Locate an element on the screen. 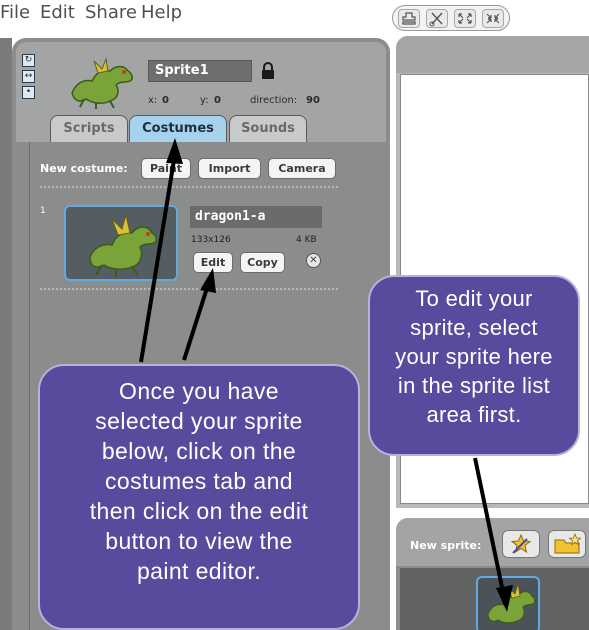 The image size is (589, 630). copy-button: Copy is located at coordinates (262, 262).